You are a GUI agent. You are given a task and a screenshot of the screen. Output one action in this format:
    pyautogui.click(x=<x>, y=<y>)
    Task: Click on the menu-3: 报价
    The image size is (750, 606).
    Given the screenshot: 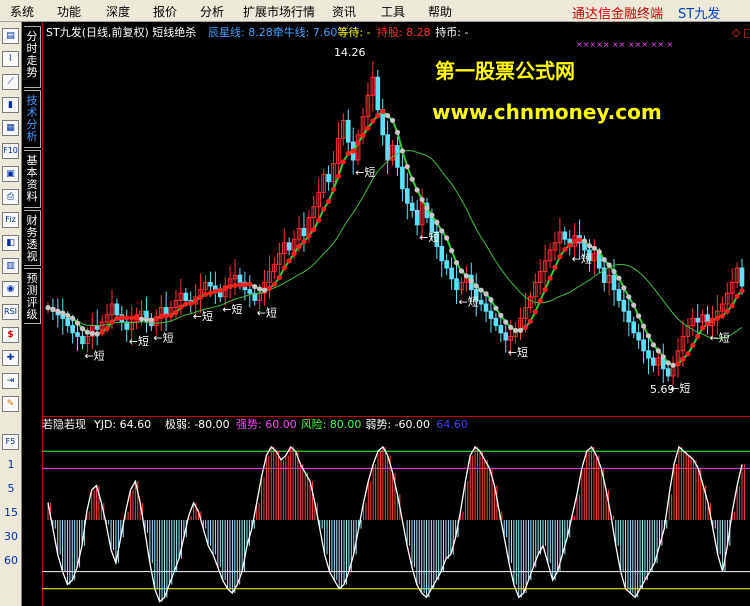 What is the action you would take?
    pyautogui.click(x=165, y=11)
    